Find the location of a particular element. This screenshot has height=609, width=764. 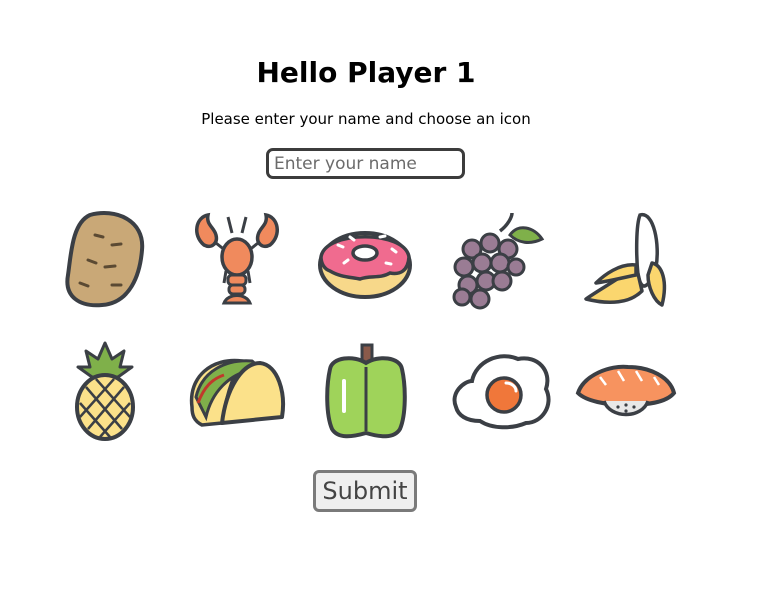

icon-option-bell-pepper is located at coordinates (365, 392).